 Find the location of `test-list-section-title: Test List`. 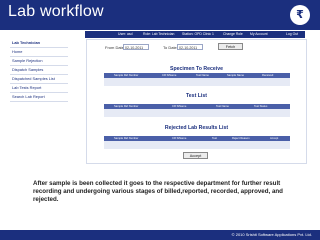

test-list-section-title: Test List is located at coordinates (196, 96).